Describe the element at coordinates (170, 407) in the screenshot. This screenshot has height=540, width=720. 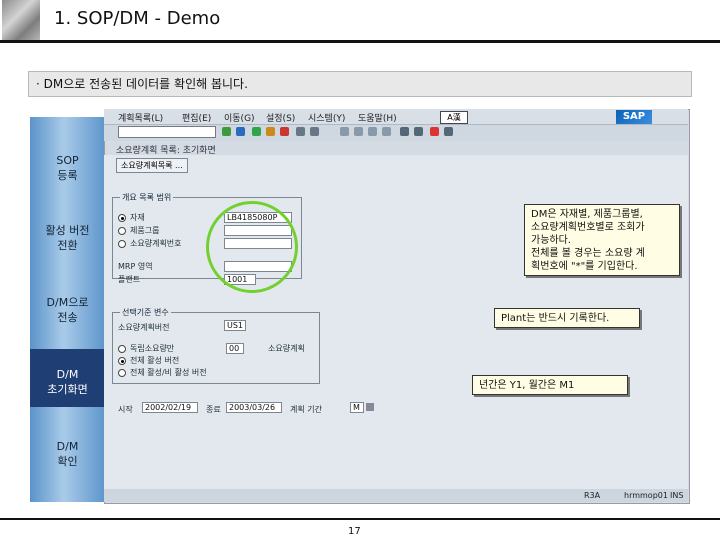
I see `from-date-input: 2002/02/19` at that location.